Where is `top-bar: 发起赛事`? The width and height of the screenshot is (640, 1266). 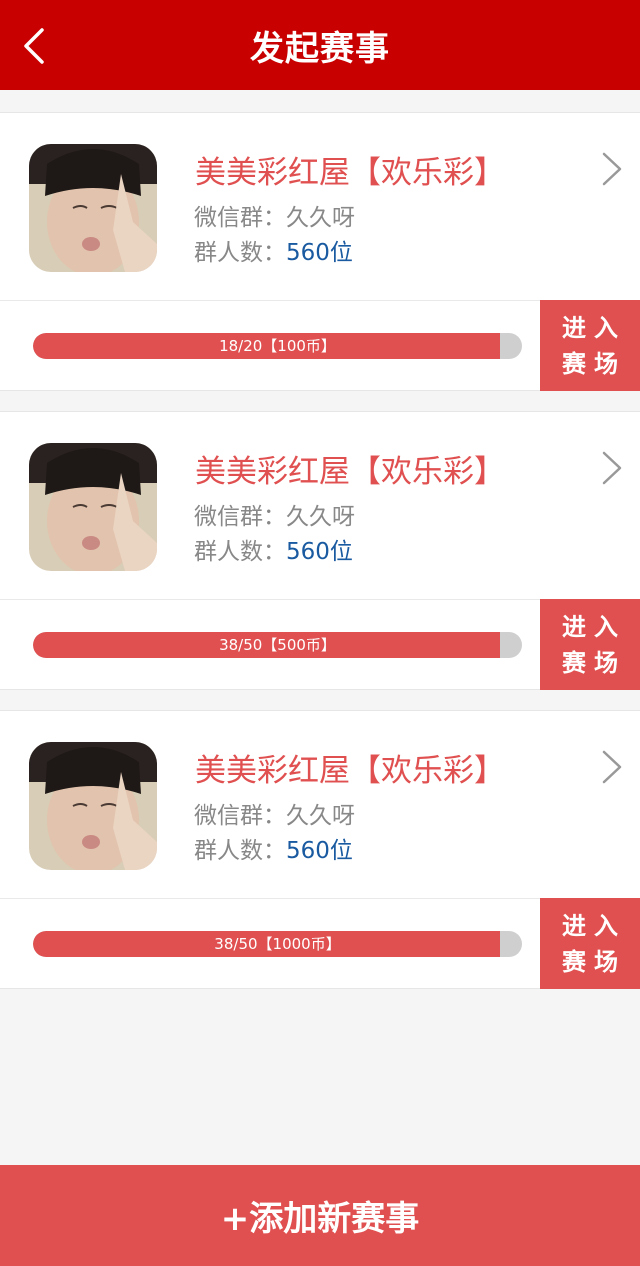 top-bar: 发起赛事 is located at coordinates (320, 45).